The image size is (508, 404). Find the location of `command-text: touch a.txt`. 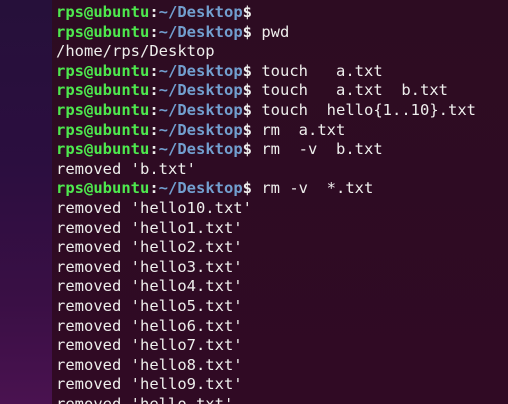

command-text: touch a.txt is located at coordinates (317, 70).